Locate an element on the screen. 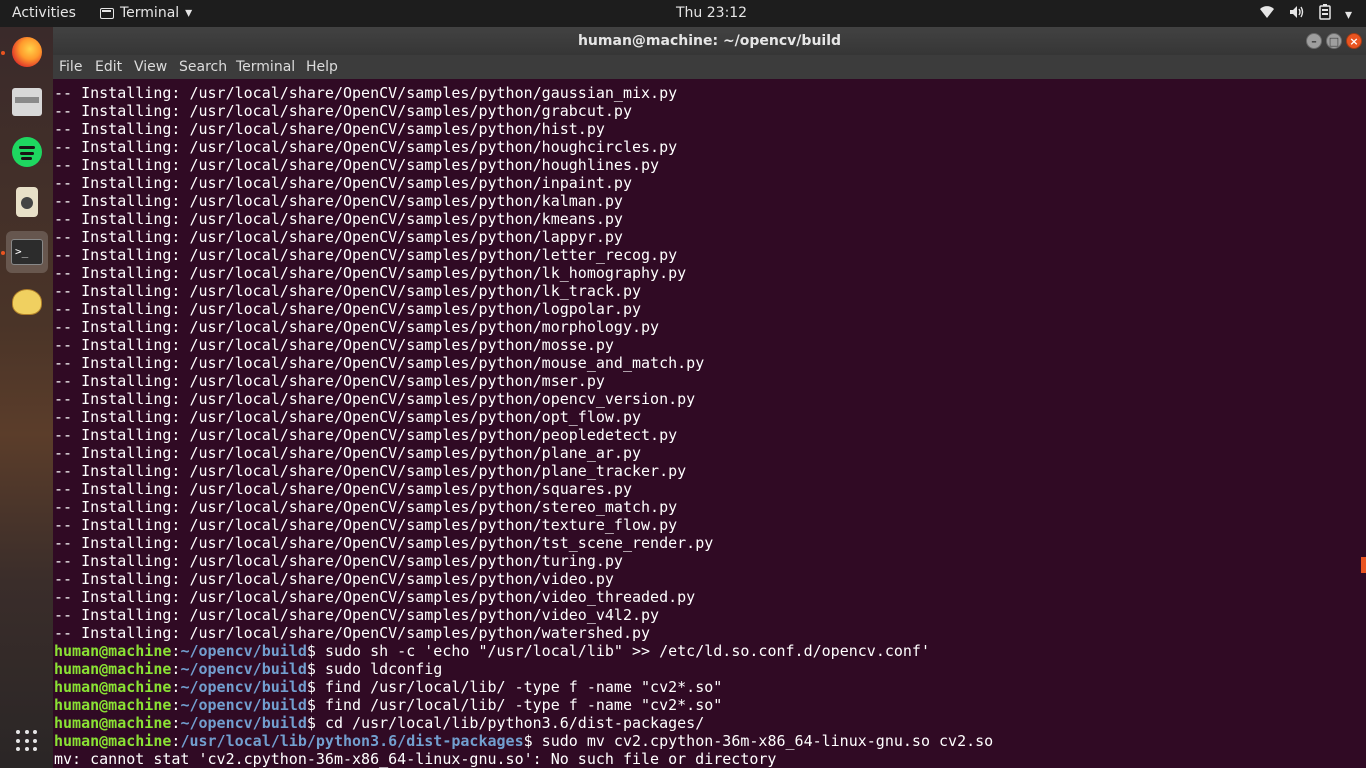 Image resolution: width=1366 pixels, height=768 pixels. menu-view: View is located at coordinates (150, 67).